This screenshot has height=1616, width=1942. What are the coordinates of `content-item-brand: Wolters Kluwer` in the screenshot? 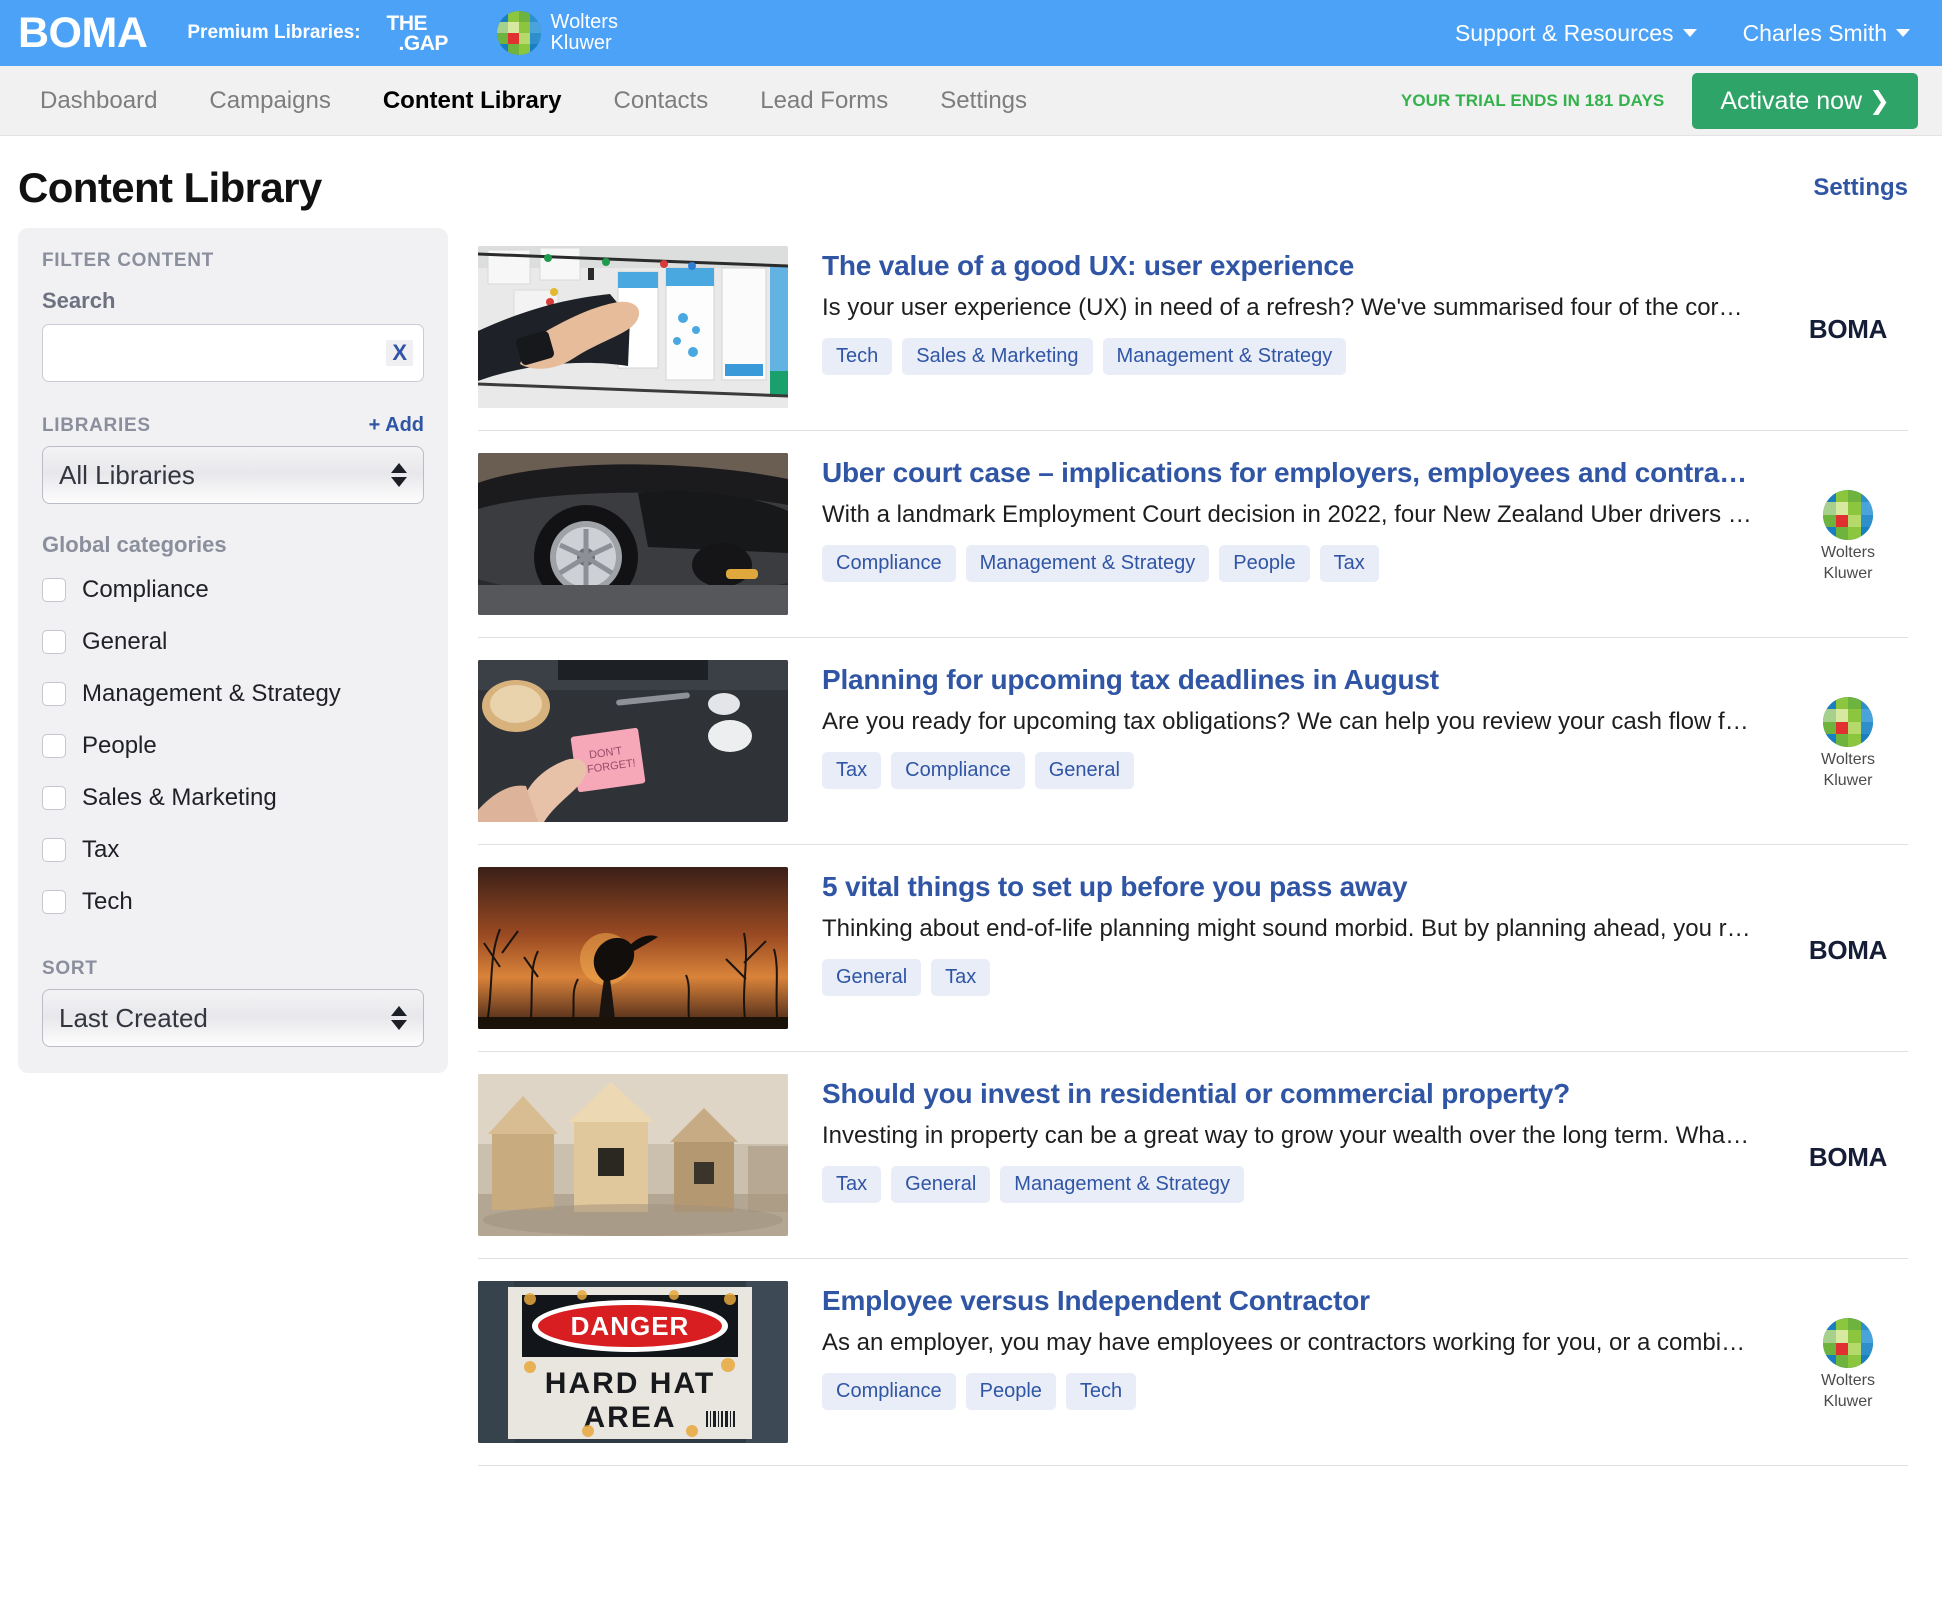 It's located at (1848, 1362).